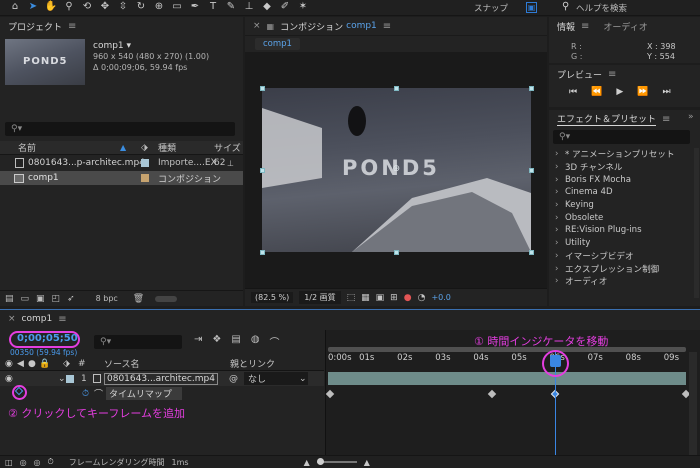  Describe the element at coordinates (303, 8) in the screenshot. I see `puppet-tool-icon: ✶` at that location.